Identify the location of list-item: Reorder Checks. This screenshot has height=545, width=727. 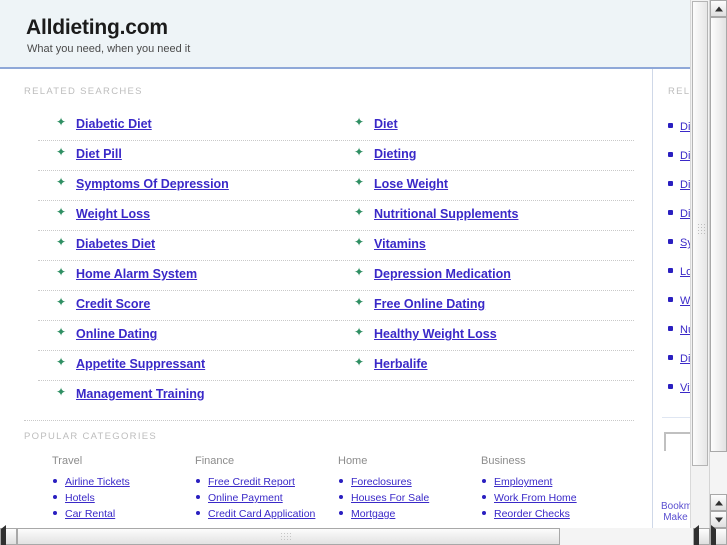
(552, 513).